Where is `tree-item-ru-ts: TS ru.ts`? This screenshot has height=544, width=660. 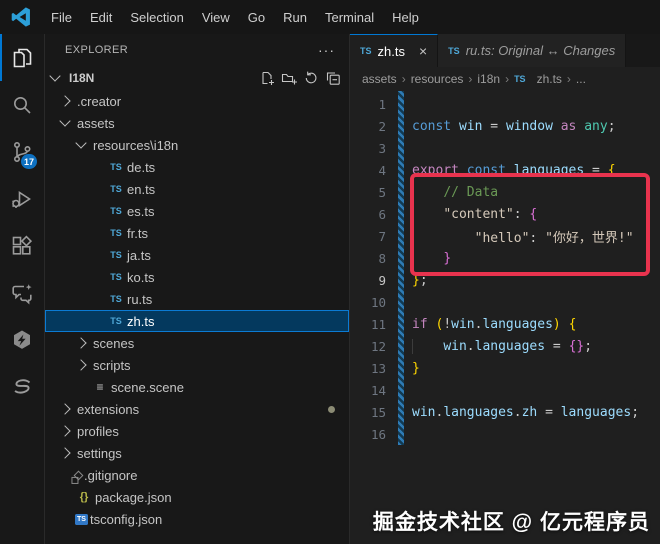
tree-item-ru-ts: TS ru.ts is located at coordinates (197, 299).